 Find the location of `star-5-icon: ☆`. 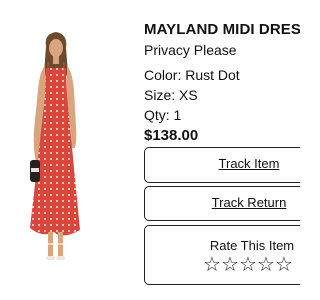

star-5-icon: ☆ is located at coordinates (284, 265).